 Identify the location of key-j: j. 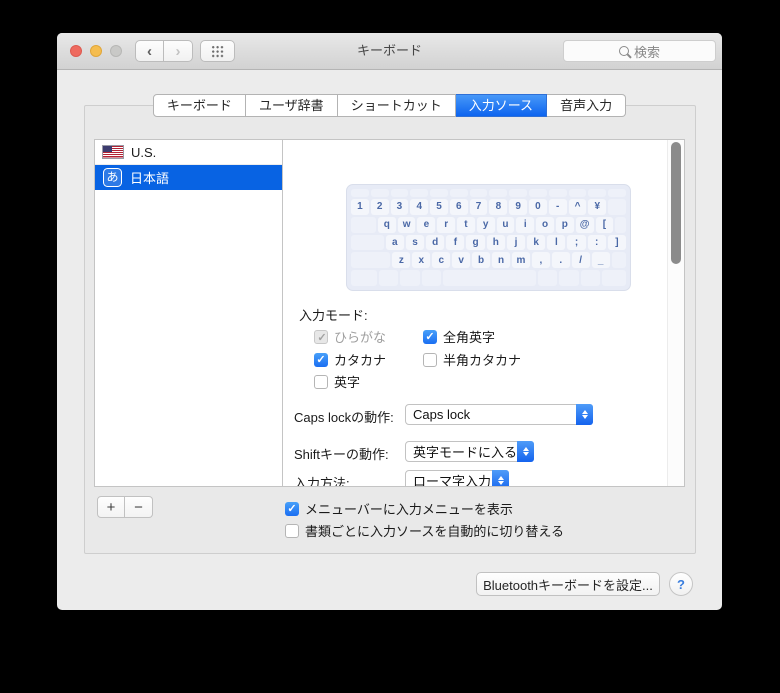
(516, 242).